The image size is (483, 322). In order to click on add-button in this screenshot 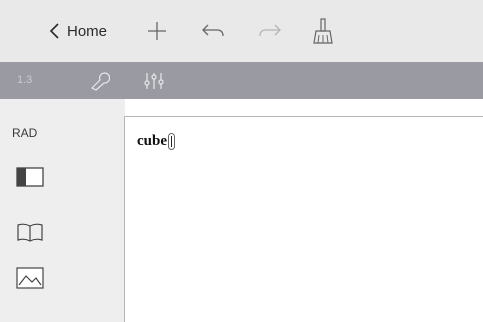, I will do `click(157, 31)`.